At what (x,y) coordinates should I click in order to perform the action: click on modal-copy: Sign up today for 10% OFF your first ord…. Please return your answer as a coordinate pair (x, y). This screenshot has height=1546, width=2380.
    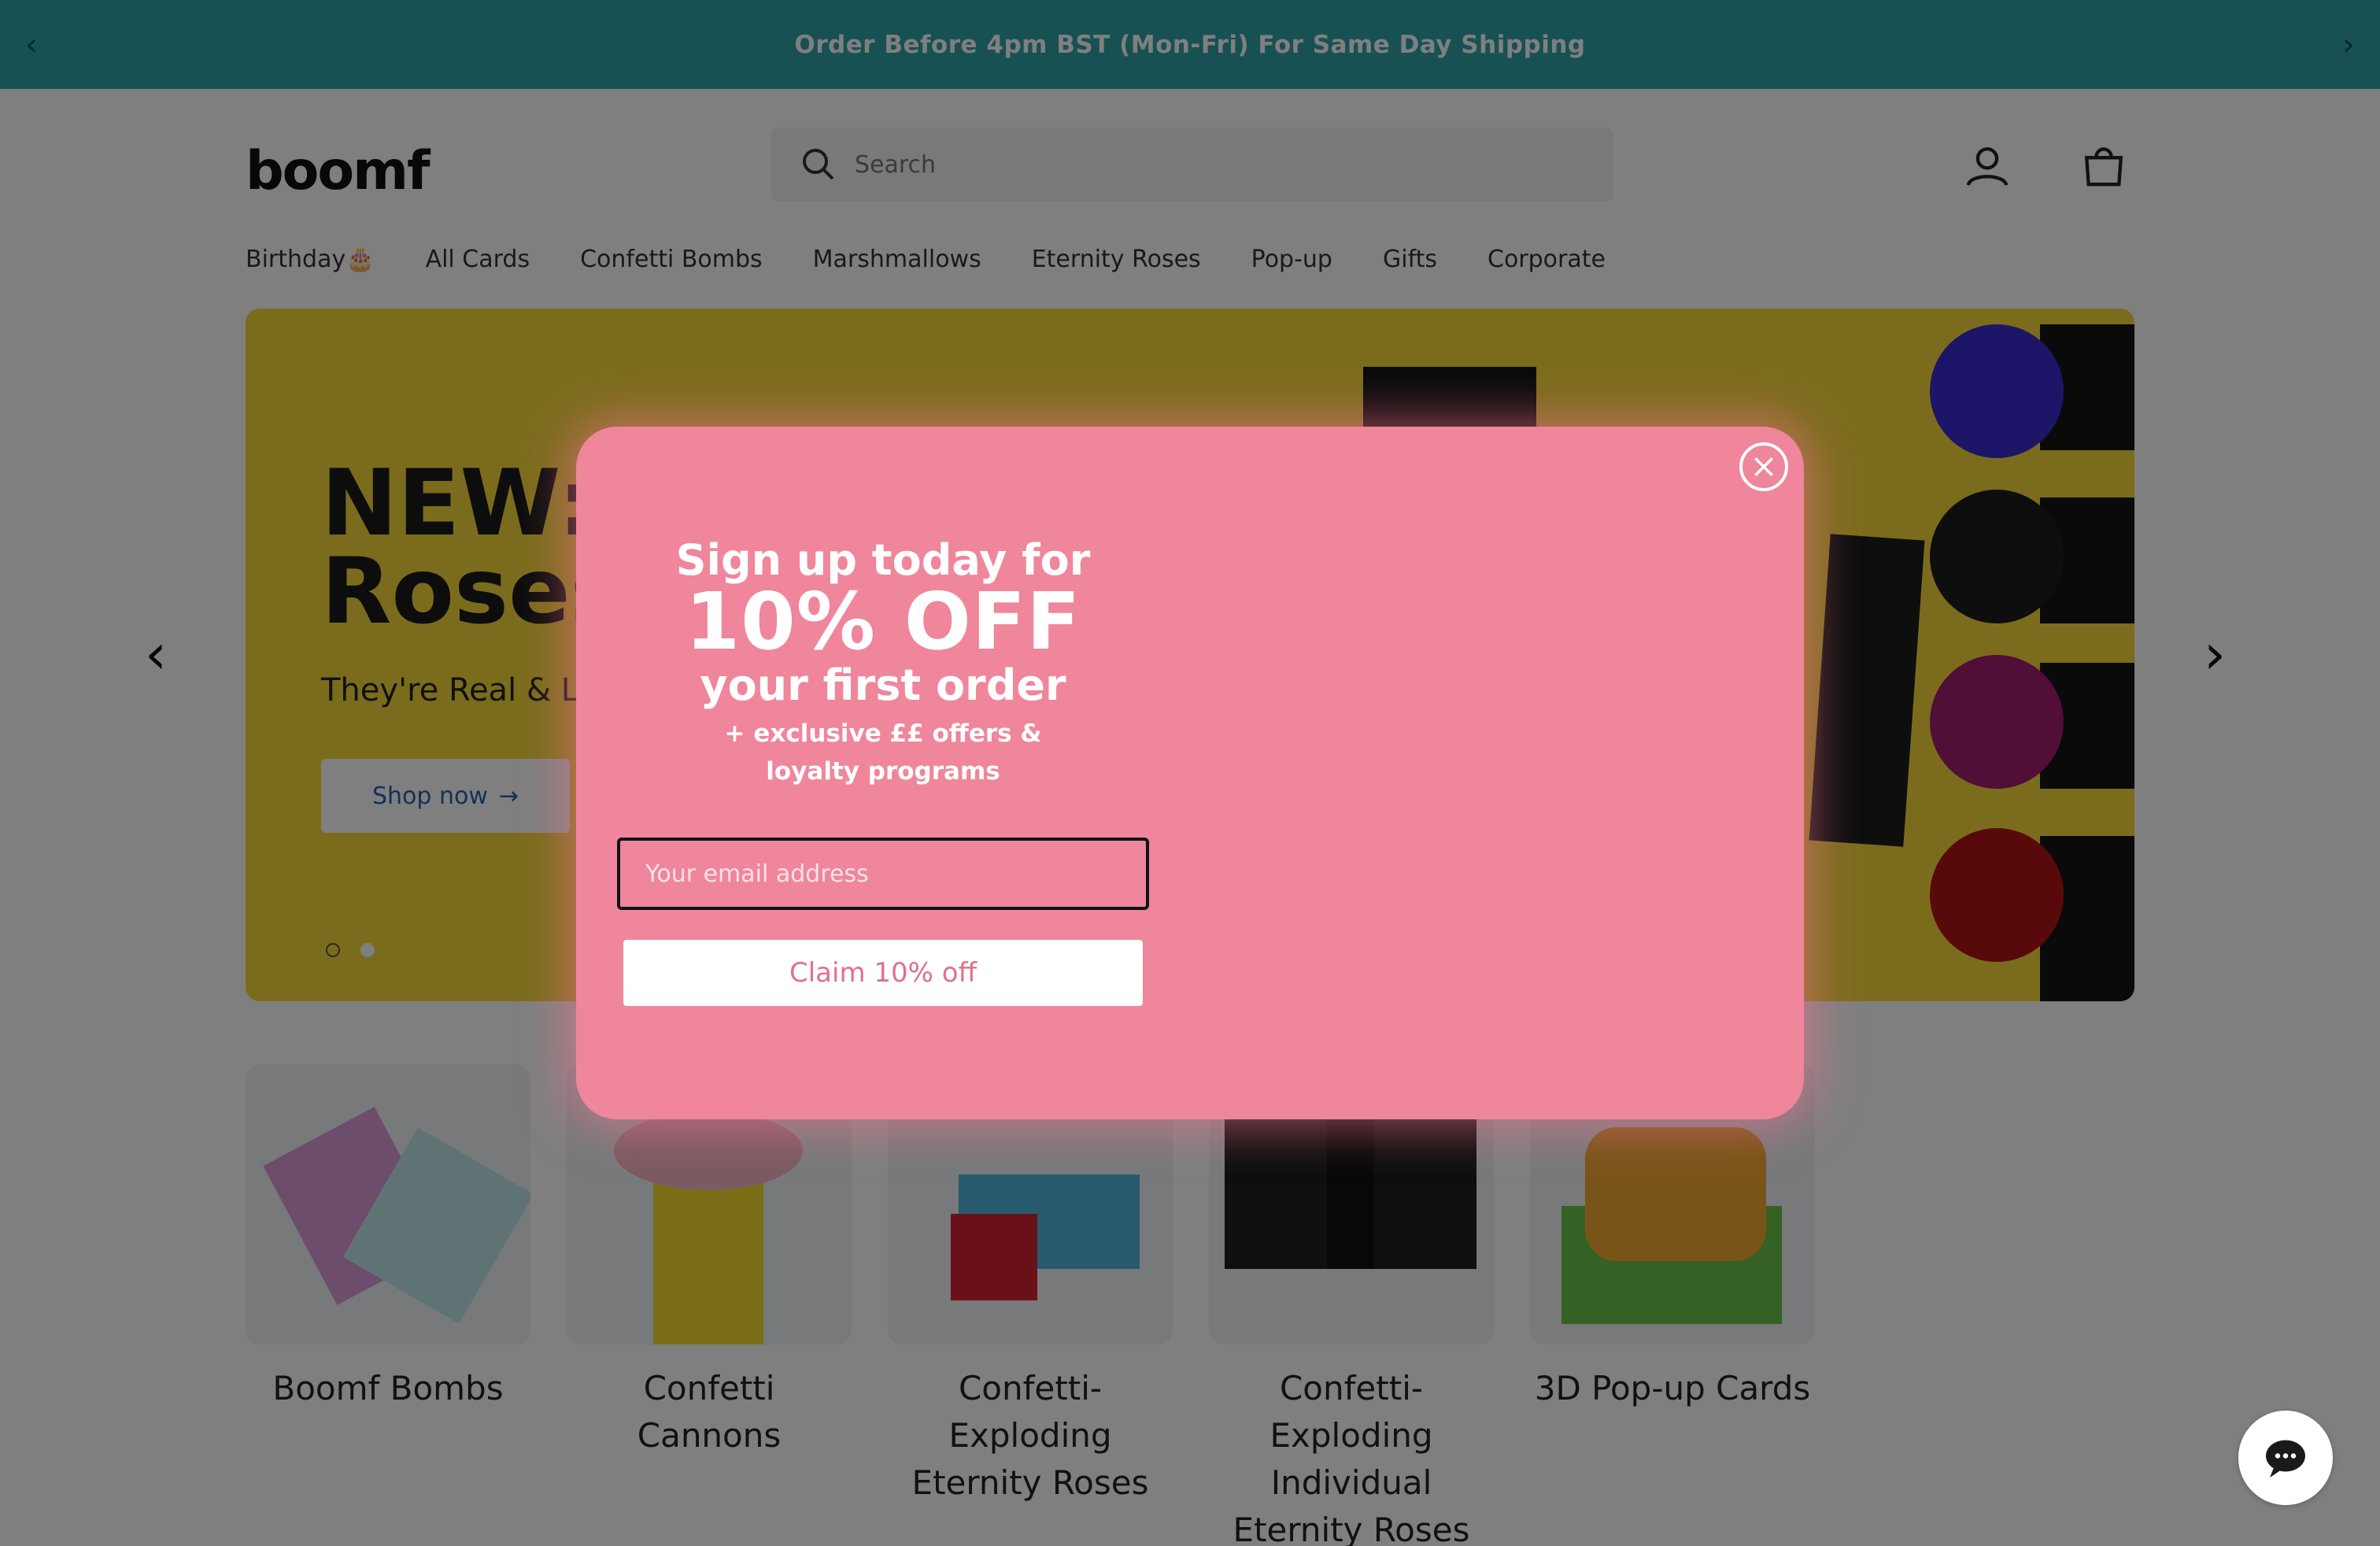
    Looking at the image, I should click on (883, 663).